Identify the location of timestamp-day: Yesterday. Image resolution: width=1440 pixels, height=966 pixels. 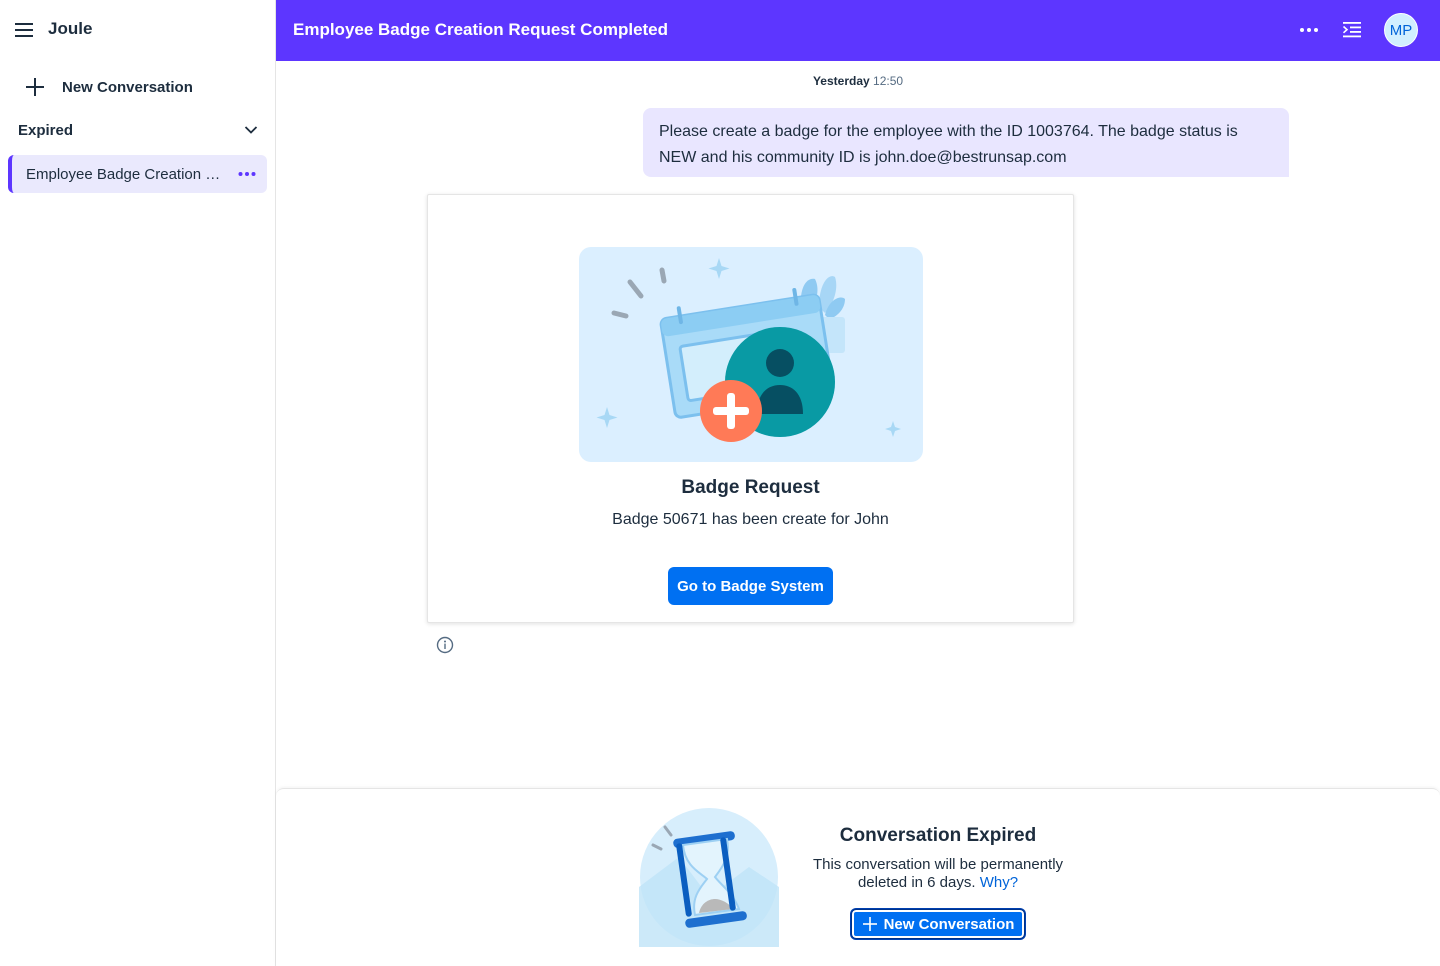
(841, 81).